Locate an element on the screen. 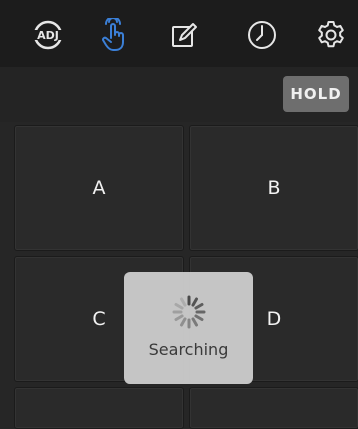 This screenshot has height=429, width=358. pad-a-label: A is located at coordinates (99, 188).